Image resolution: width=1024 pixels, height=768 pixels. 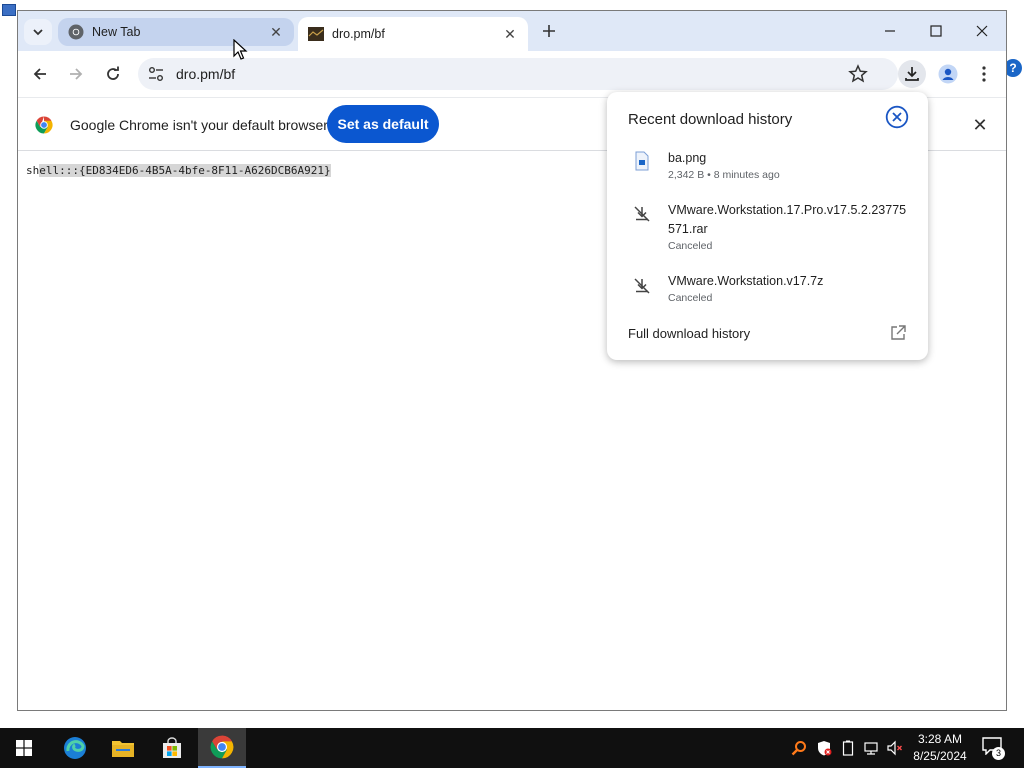 I want to click on address-bar: dro.pm/bf, so click(x=518, y=74).